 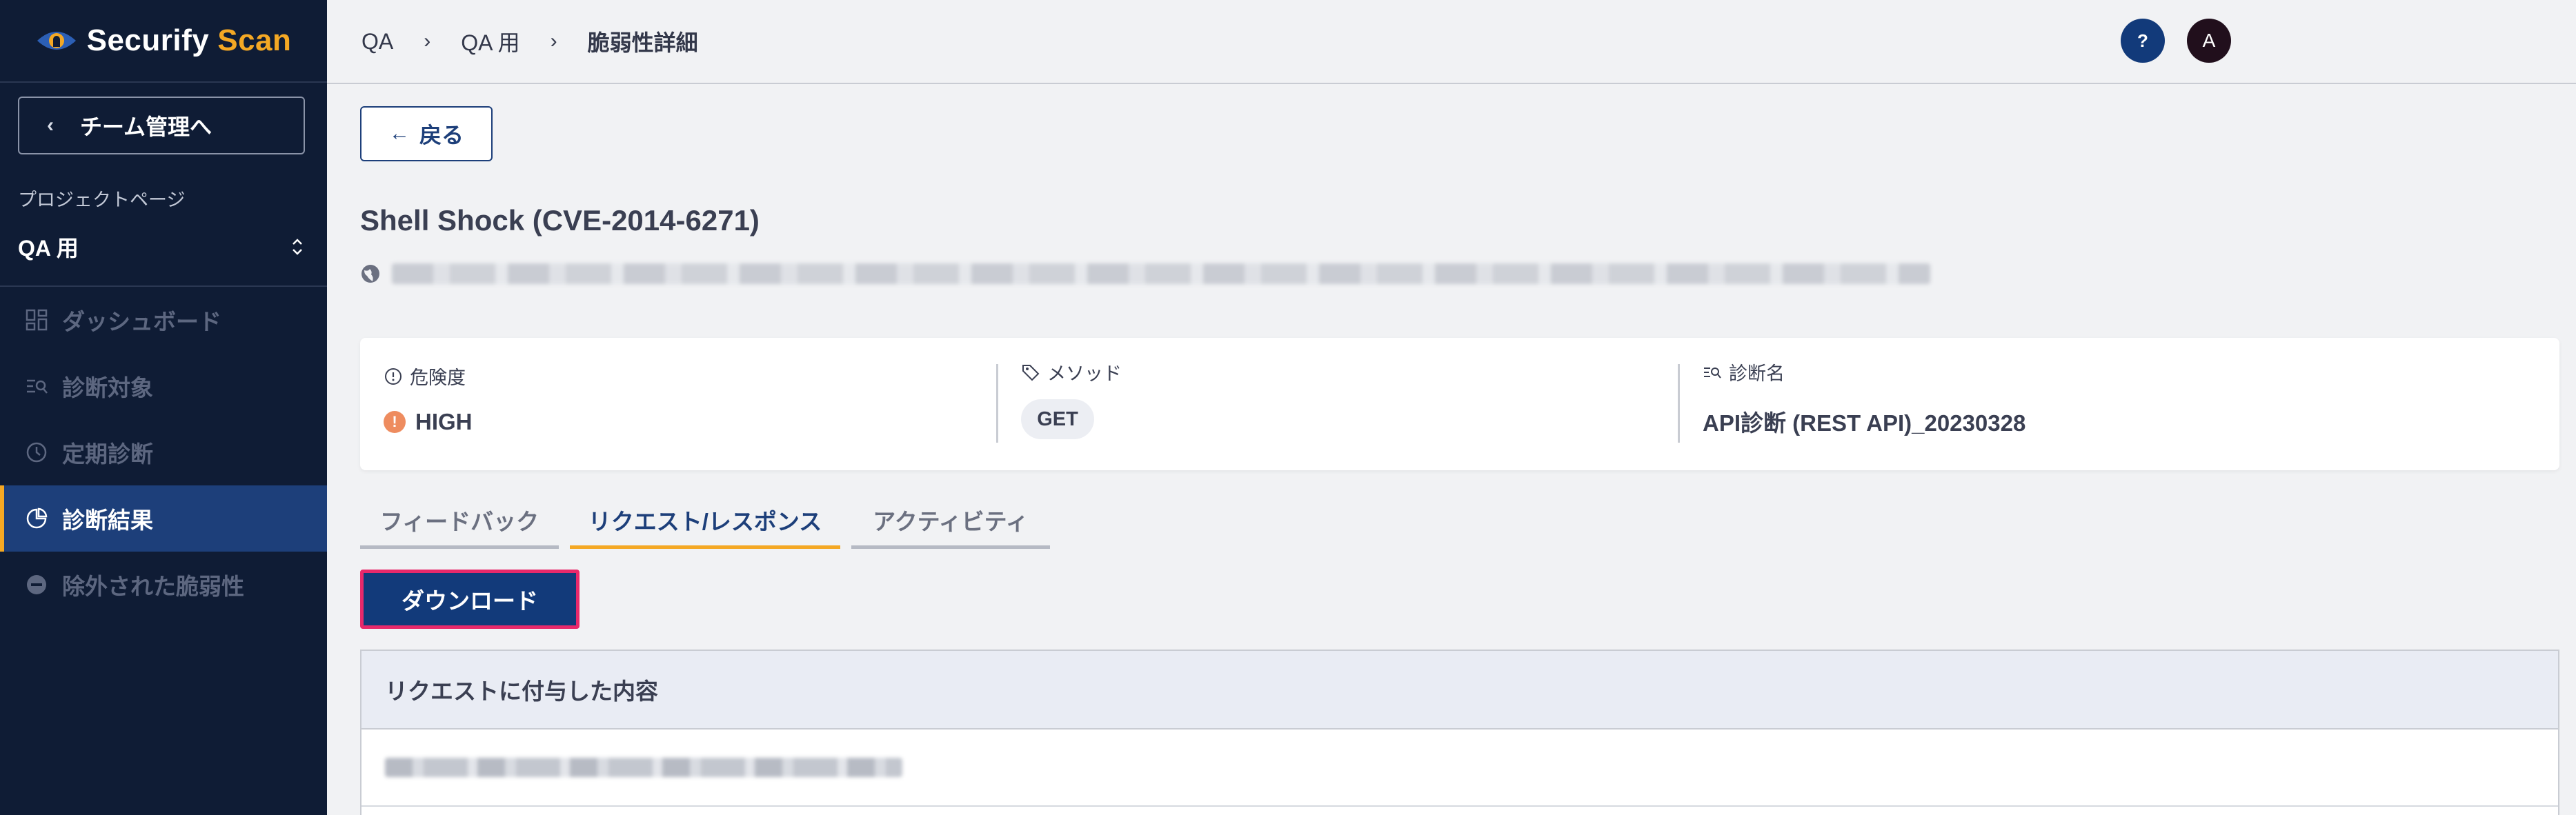 What do you see at coordinates (102, 200) in the screenshot?
I see `project-section-label: プロジェクトページ` at bounding box center [102, 200].